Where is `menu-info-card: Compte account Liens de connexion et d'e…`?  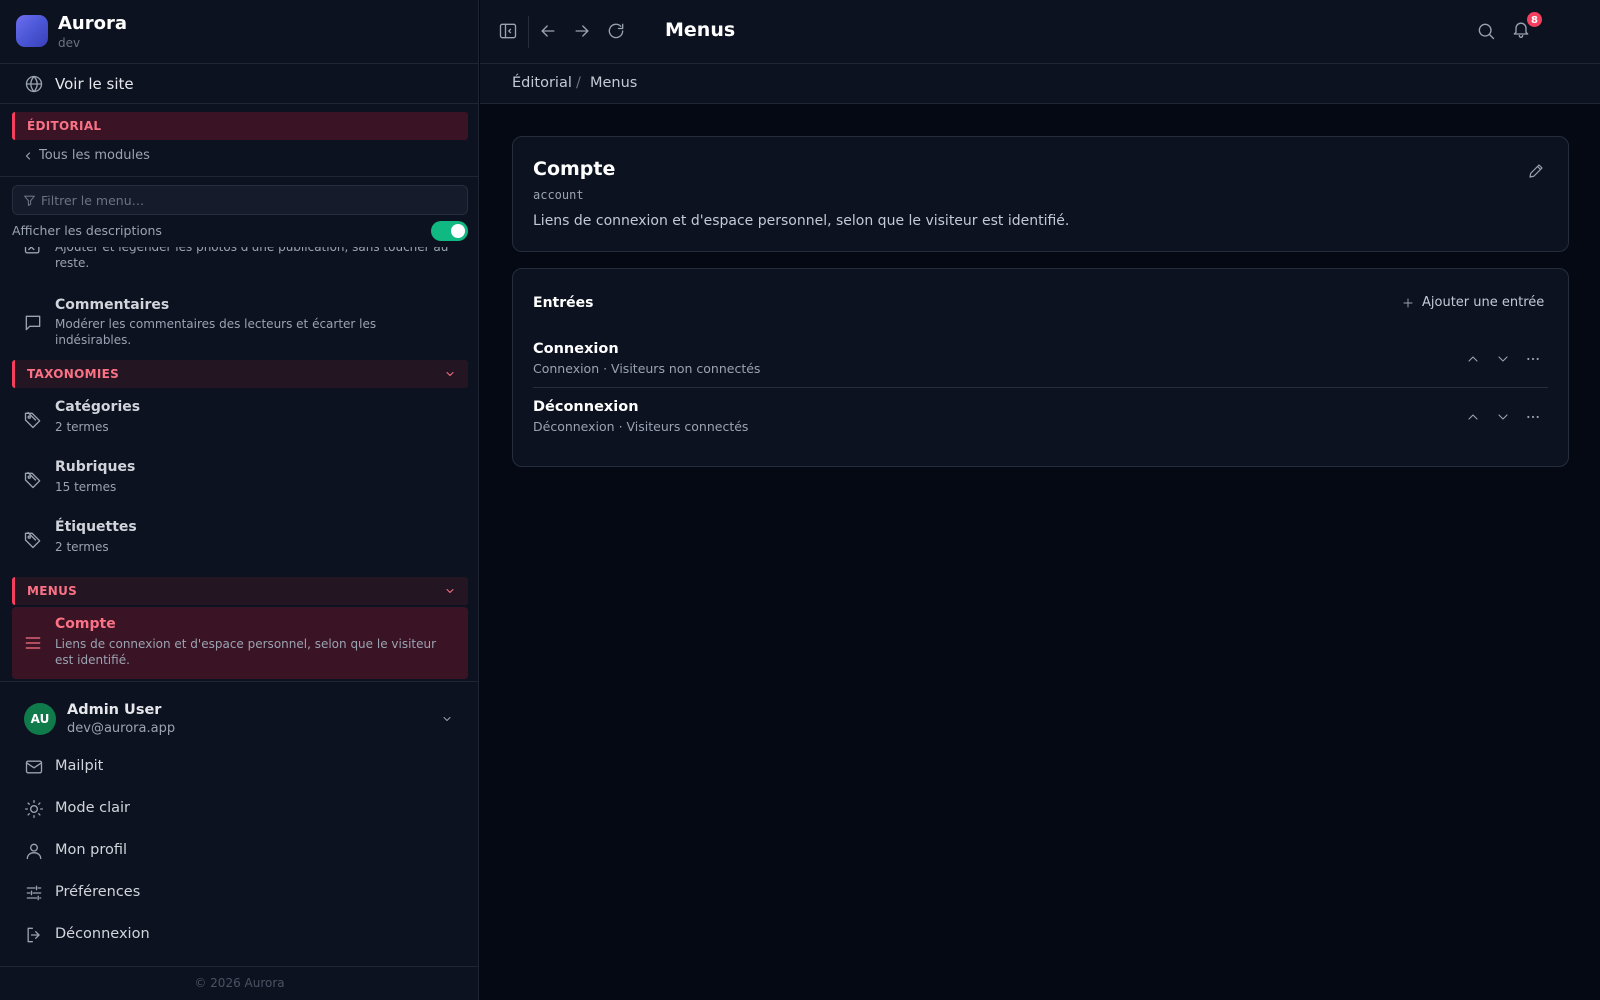 menu-info-card: Compte account Liens de connexion et d'e… is located at coordinates (1040, 194).